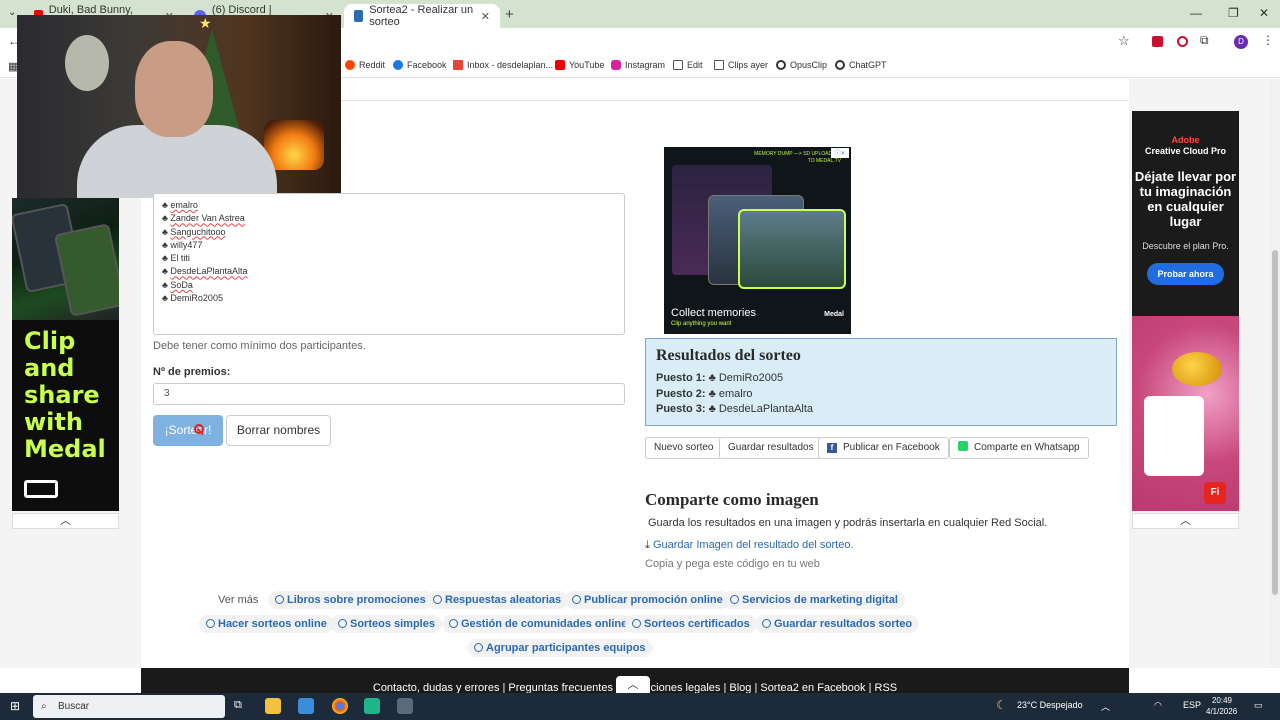 This screenshot has height=720, width=1280. I want to click on winner-row: Puesto 2: ♣ emalro, so click(704, 393).